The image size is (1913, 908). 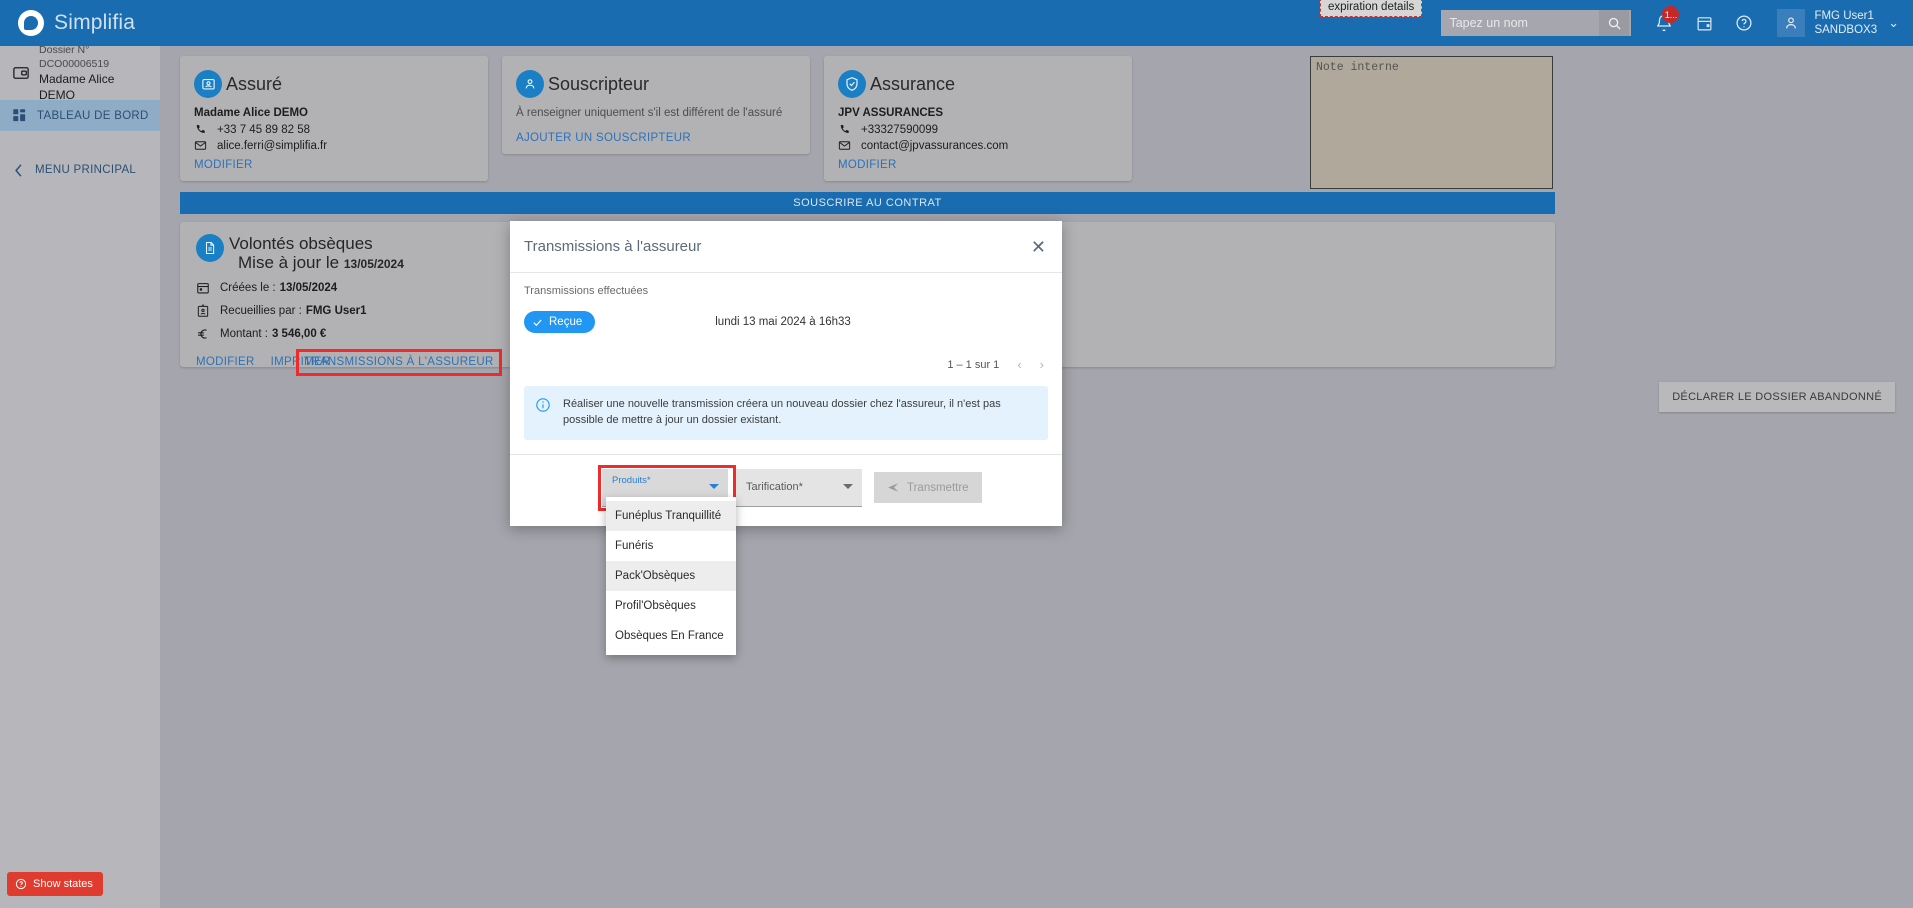 What do you see at coordinates (244, 334) in the screenshot?
I see `volontes-amount-label: Montant :` at bounding box center [244, 334].